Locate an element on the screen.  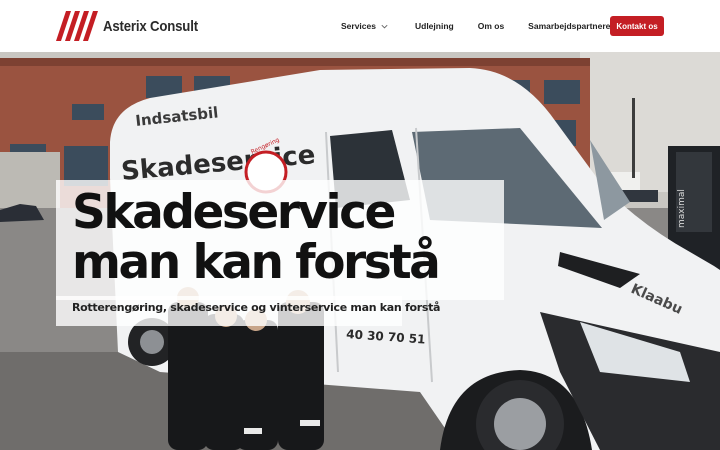
logo-stripes-icon is located at coordinates (77, 26).